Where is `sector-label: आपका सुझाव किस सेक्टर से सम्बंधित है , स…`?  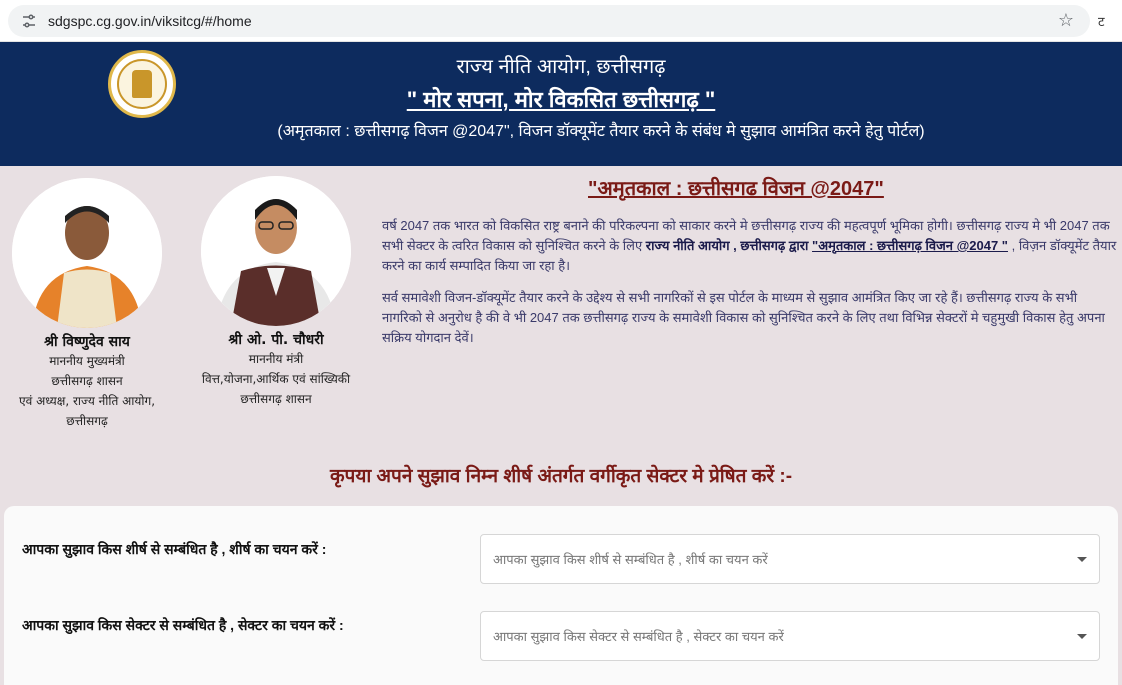
sector-label: आपका सुझाव किस सेक्टर से सम्बंधित है , स… is located at coordinates (183, 625).